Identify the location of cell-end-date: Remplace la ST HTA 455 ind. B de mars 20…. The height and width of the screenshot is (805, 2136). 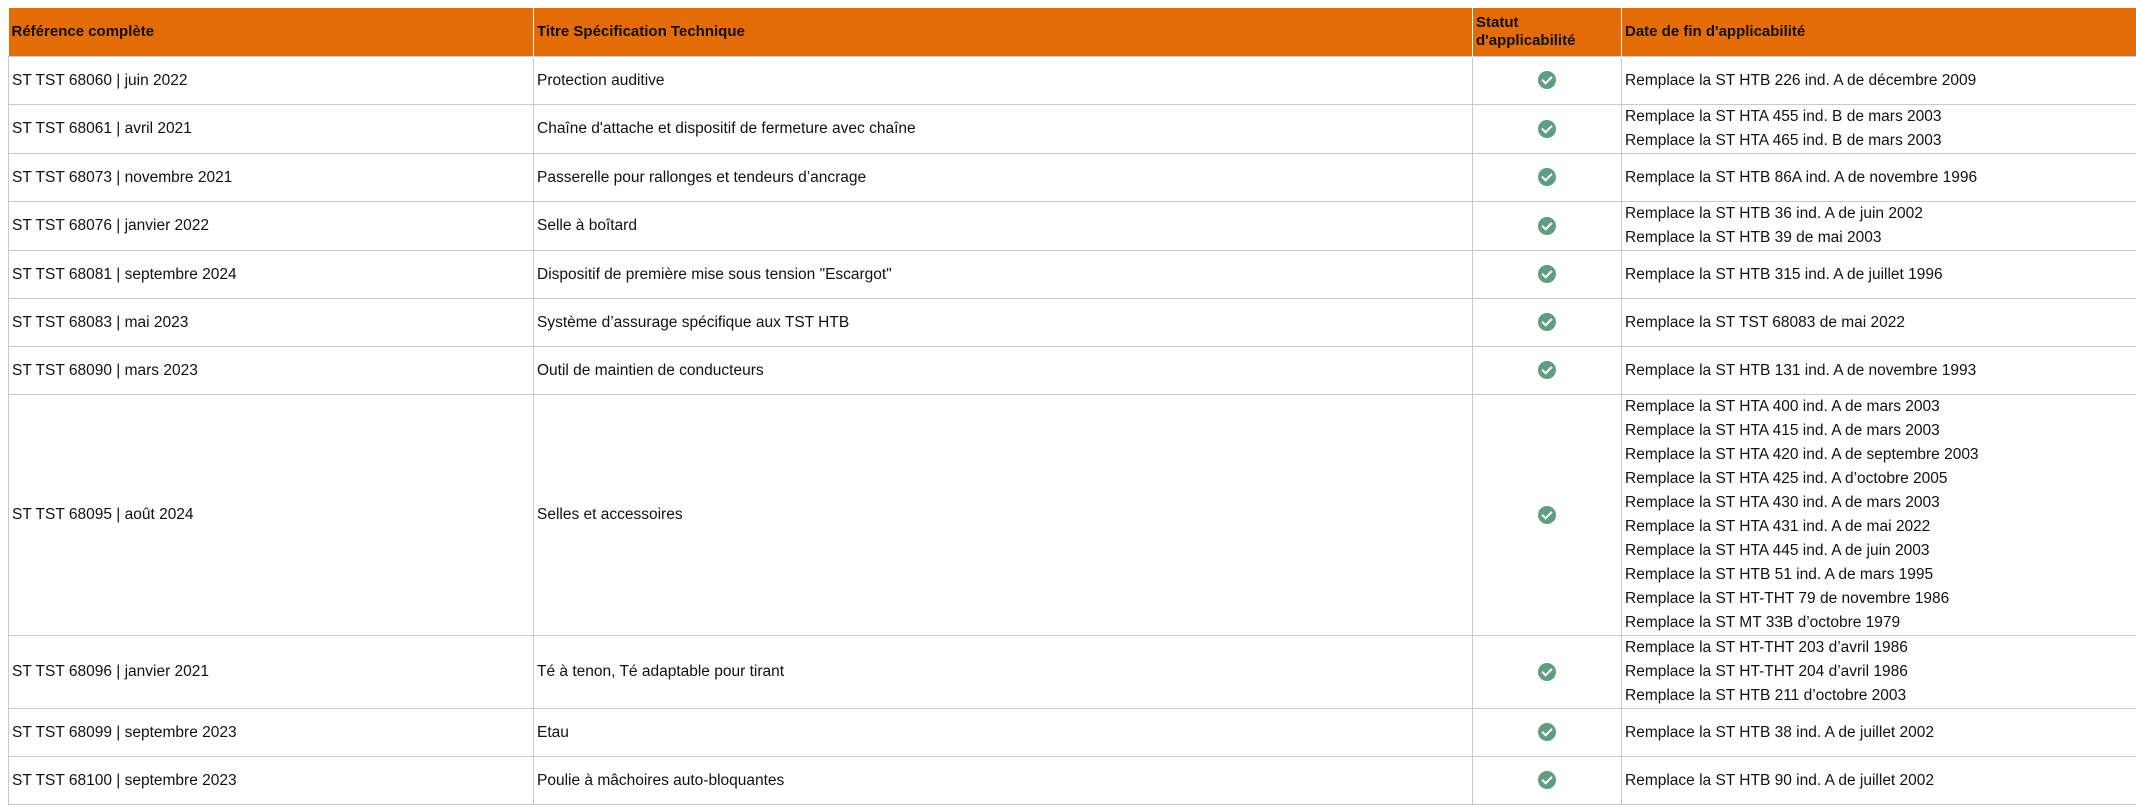
(1879, 129).